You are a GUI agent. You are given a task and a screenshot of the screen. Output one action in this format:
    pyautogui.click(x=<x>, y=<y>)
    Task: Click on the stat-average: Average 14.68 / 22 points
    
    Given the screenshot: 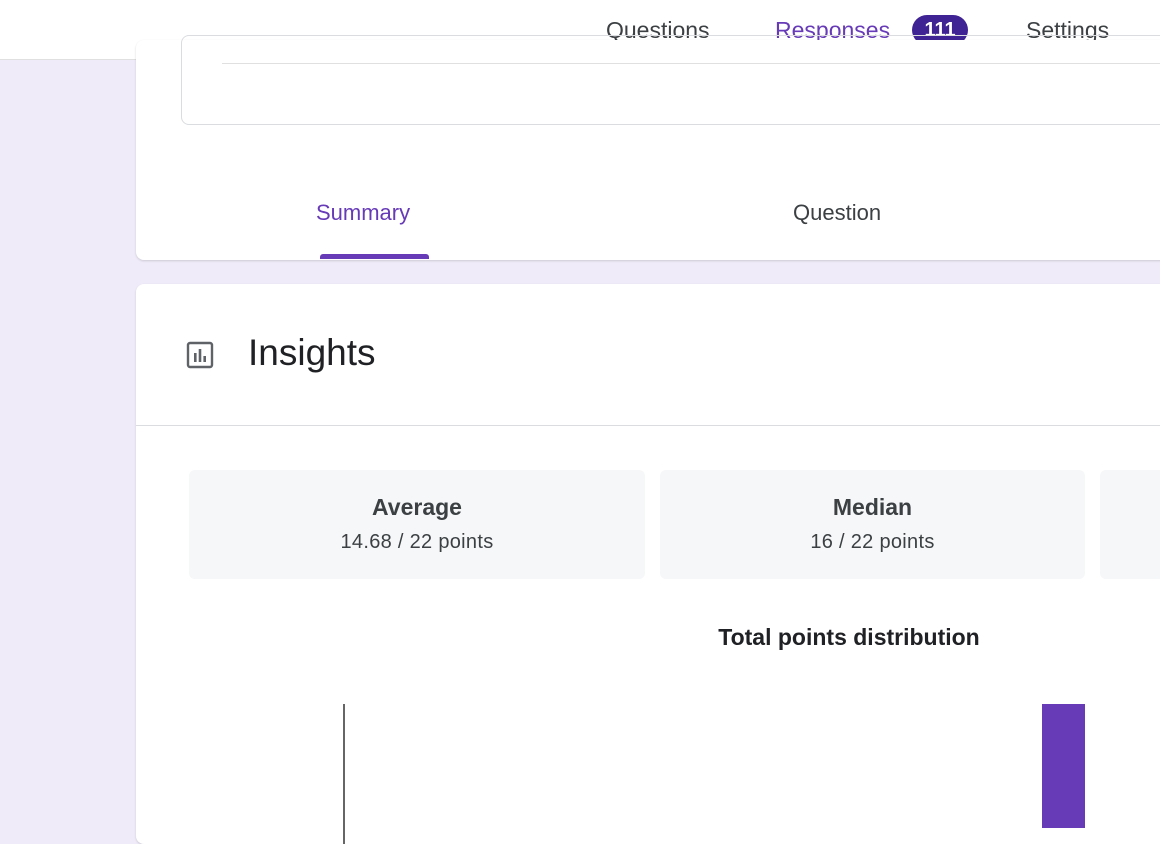 What is the action you would take?
    pyautogui.click(x=417, y=524)
    